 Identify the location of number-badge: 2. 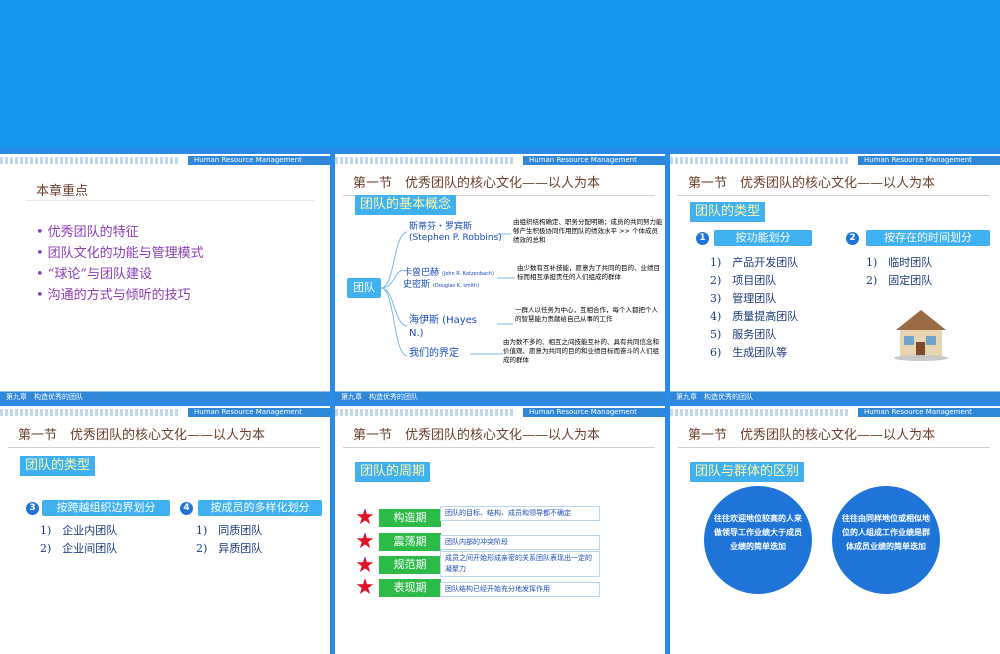
(852, 238).